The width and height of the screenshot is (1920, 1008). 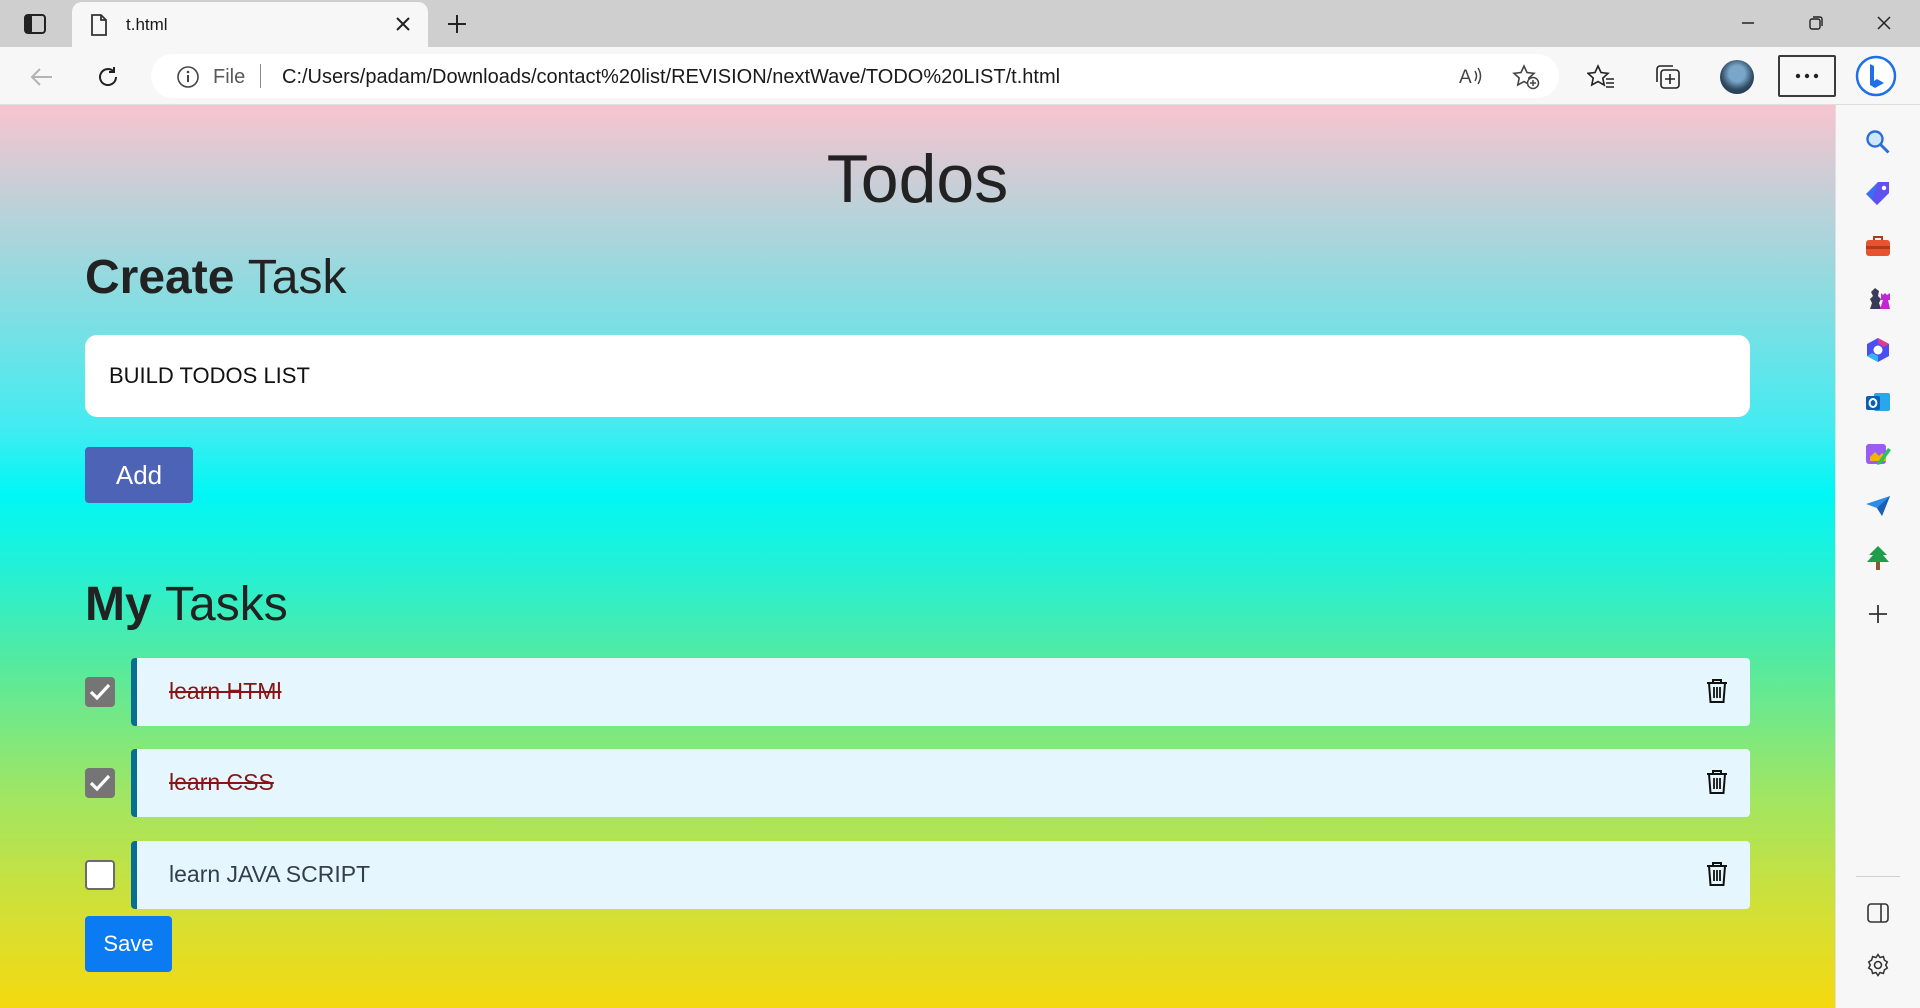 I want to click on sidebar-tools-button, so click(x=1878, y=246).